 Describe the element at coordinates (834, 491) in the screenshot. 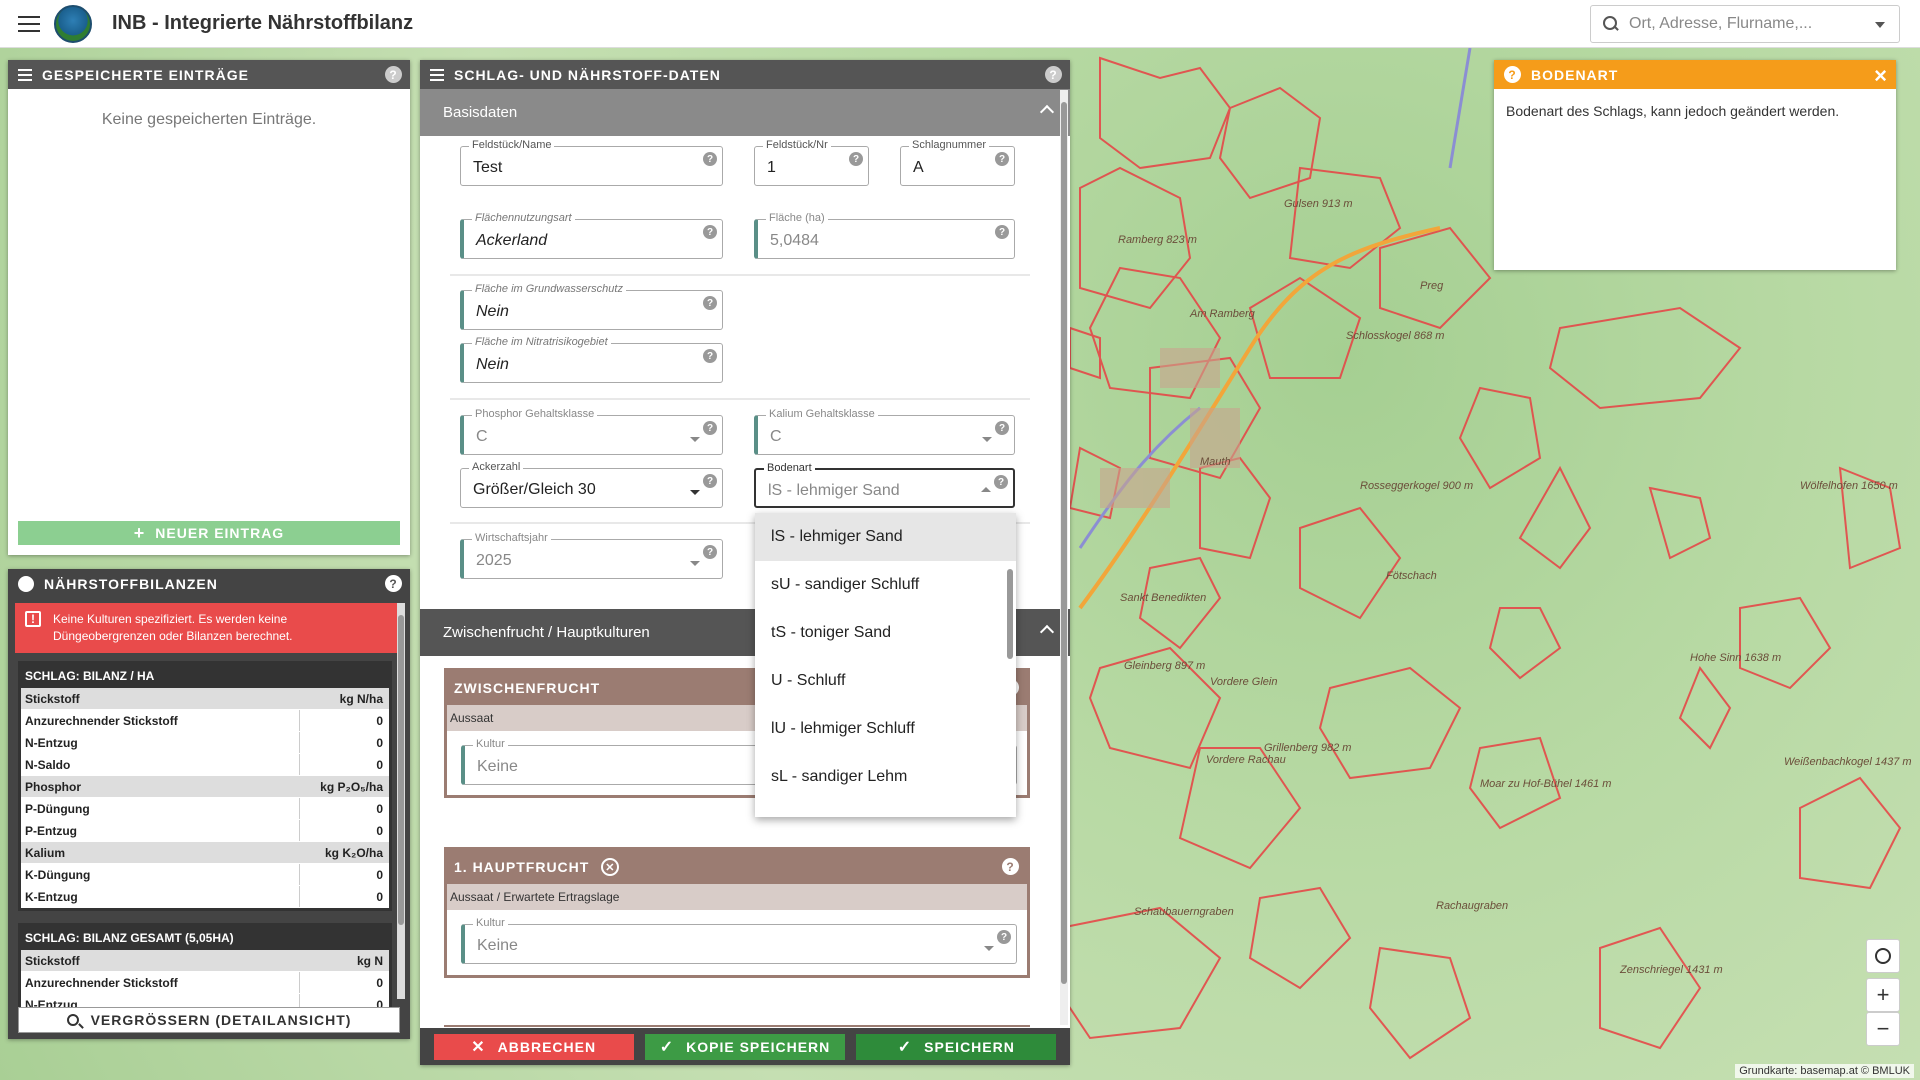

I see `field-value: lS - lehmiger Sand` at that location.